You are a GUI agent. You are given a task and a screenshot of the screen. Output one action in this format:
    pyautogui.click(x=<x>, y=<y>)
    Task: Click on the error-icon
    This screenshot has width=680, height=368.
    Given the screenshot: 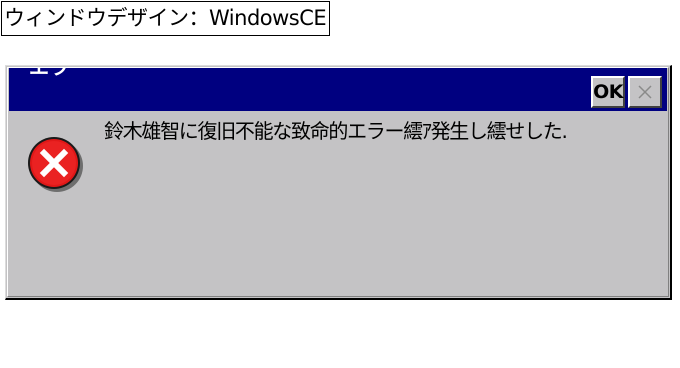 What is the action you would take?
    pyautogui.click(x=55, y=164)
    